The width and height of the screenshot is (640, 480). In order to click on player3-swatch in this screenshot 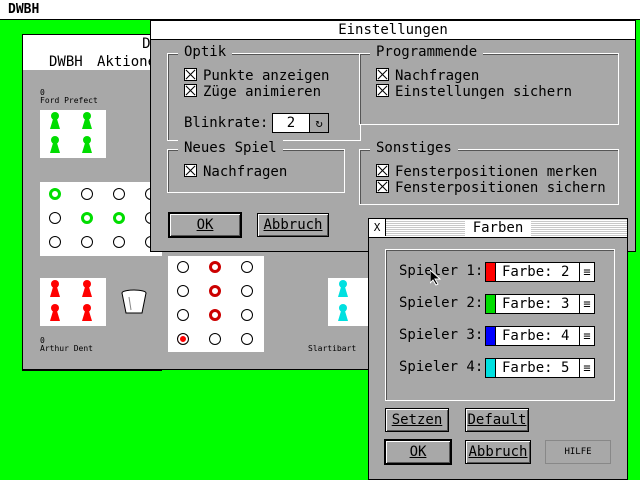, I will do `click(491, 336)`.